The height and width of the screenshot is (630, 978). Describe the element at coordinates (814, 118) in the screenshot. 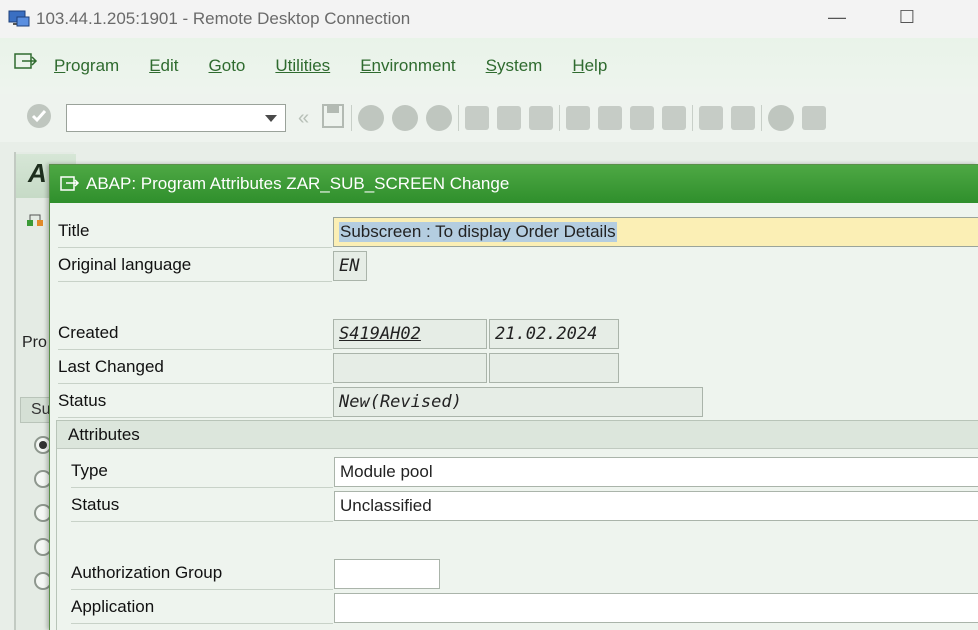

I see `layout-icon` at that location.